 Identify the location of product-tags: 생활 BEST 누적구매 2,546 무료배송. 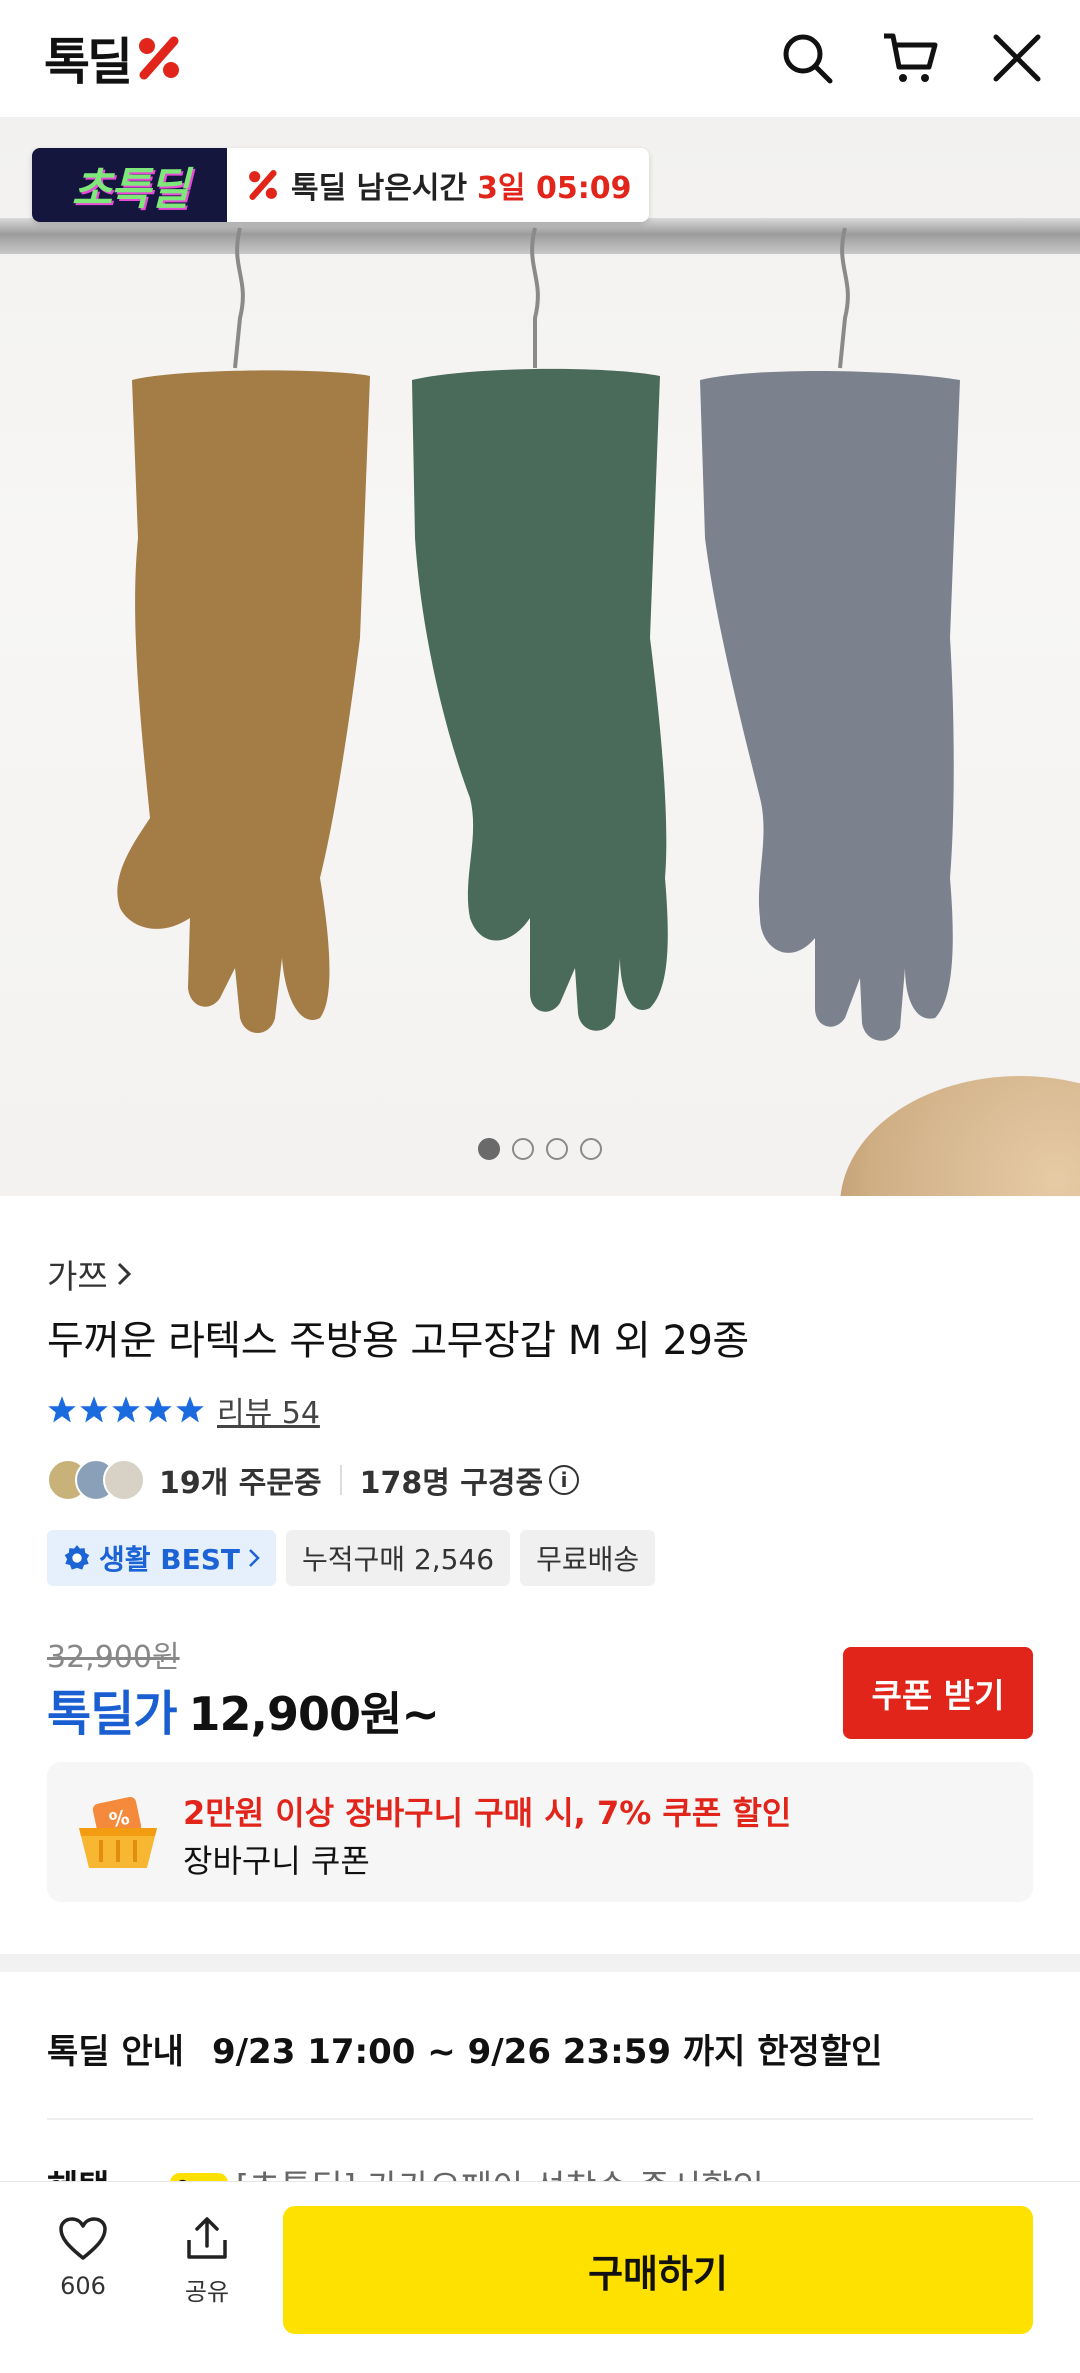
(351, 1558).